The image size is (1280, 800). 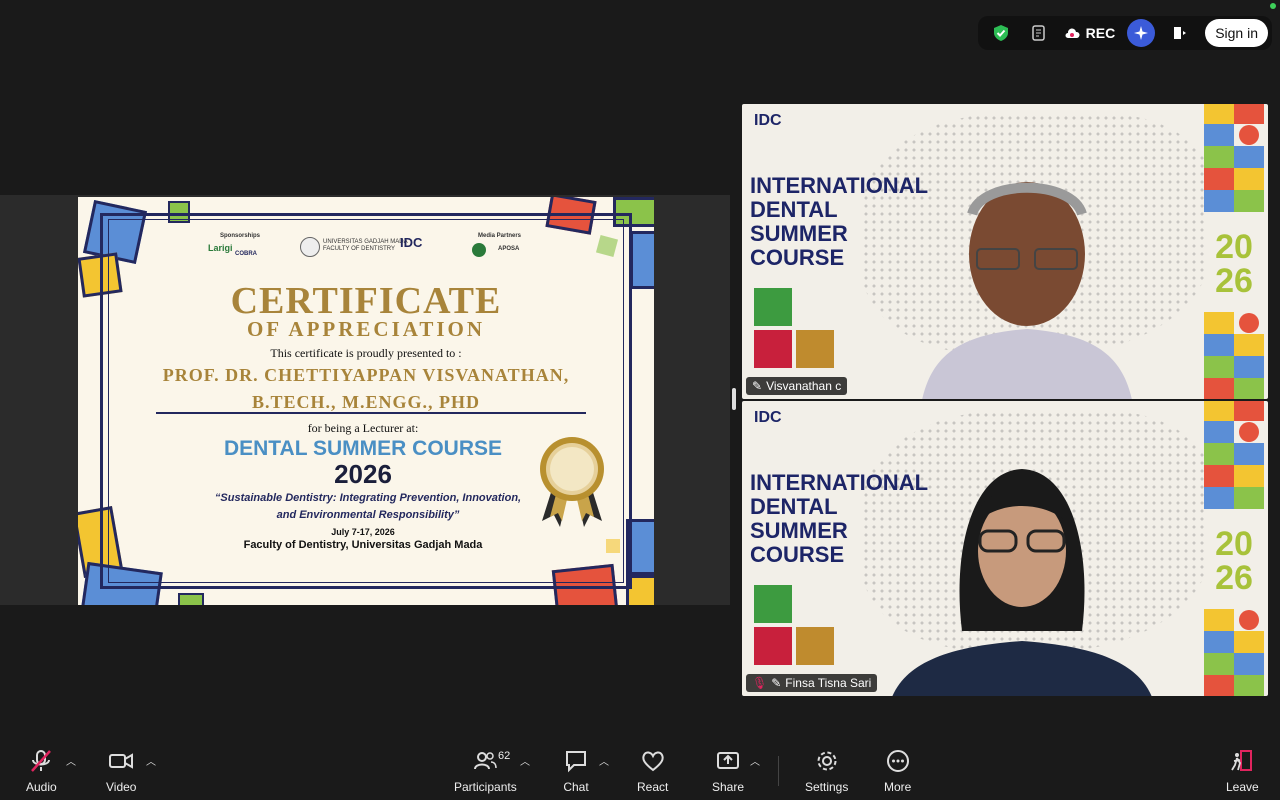 I want to click on audio-options-chevron-icon: ︿, so click(x=71, y=760).